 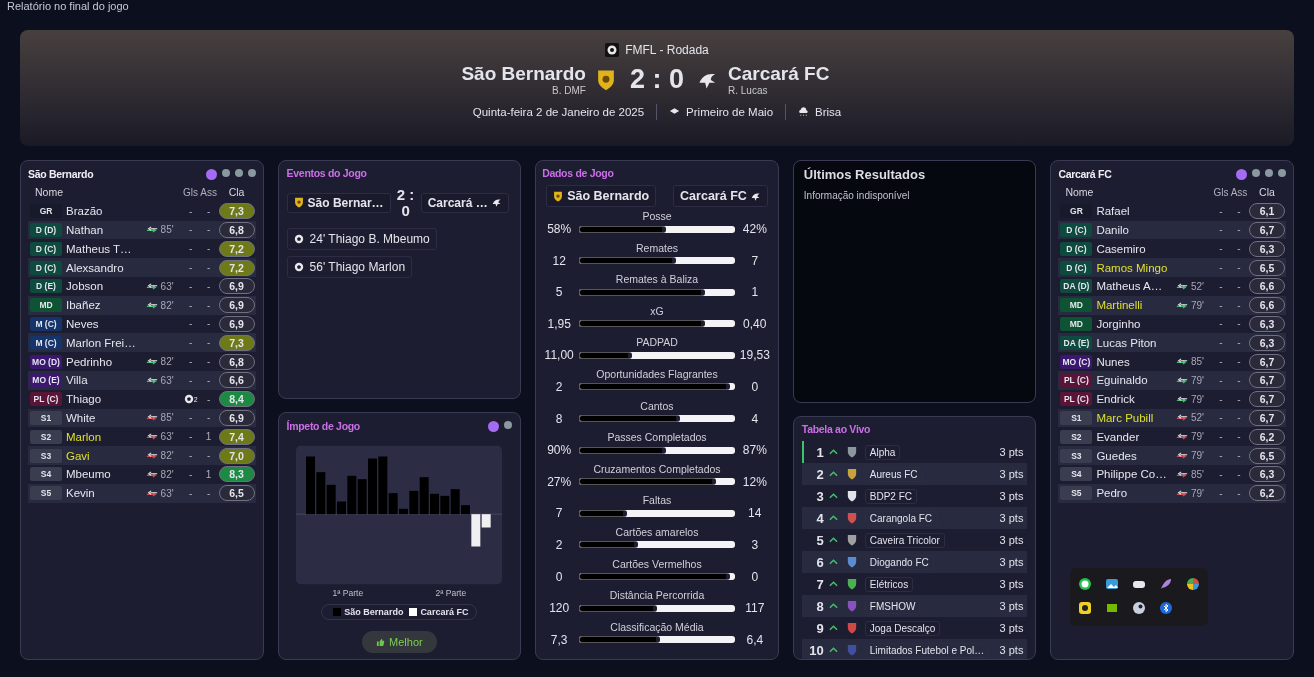 I want to click on player-row: D (C) Matheus T… - - 7,2, so click(x=142, y=249).